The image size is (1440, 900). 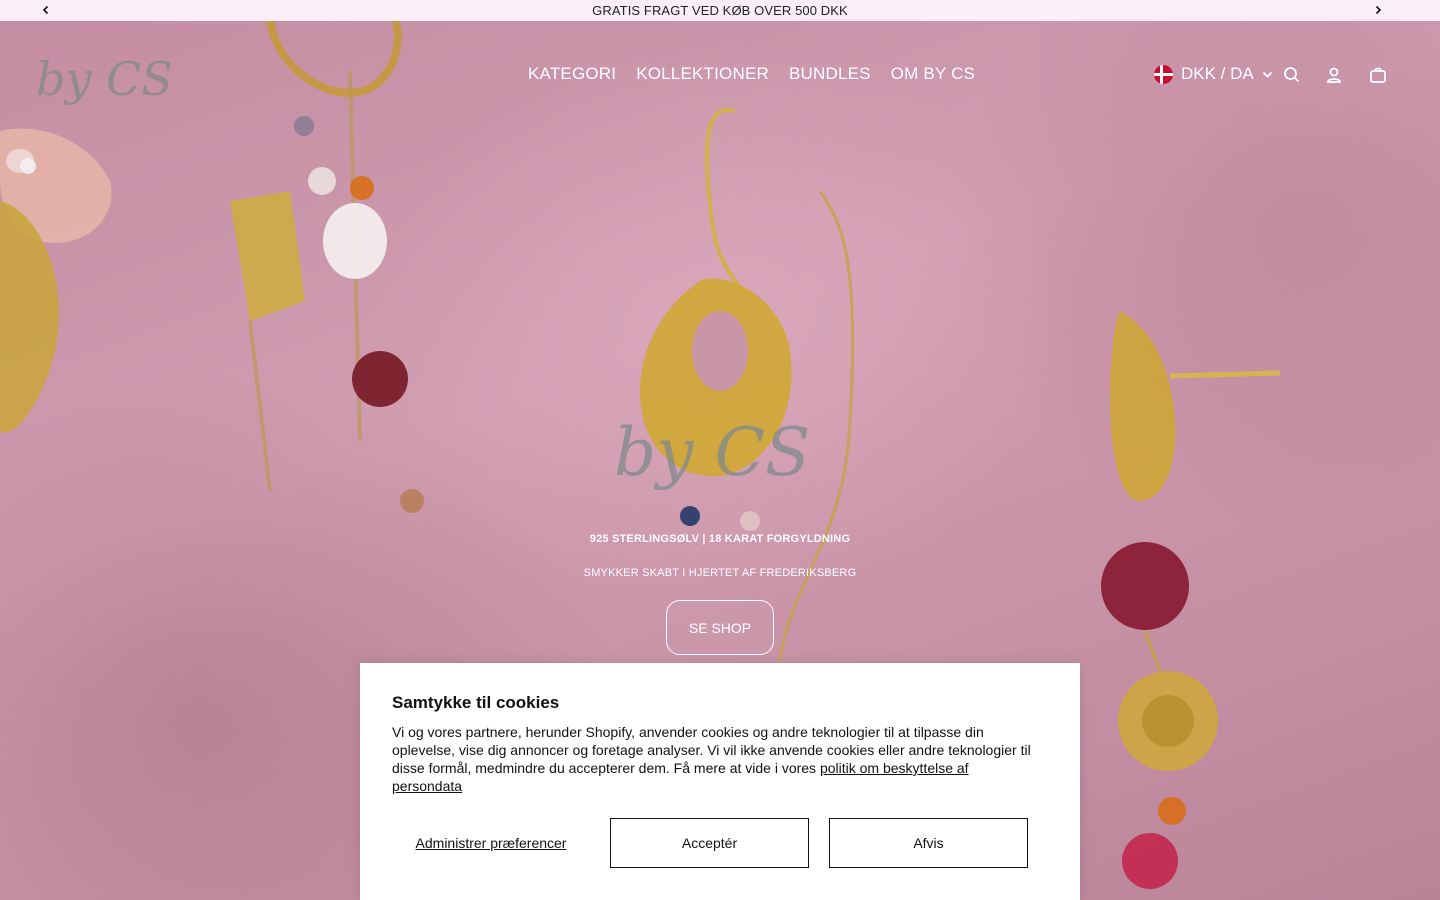 What do you see at coordinates (572, 74) in the screenshot?
I see `nav-item-kategori: KATEGORI` at bounding box center [572, 74].